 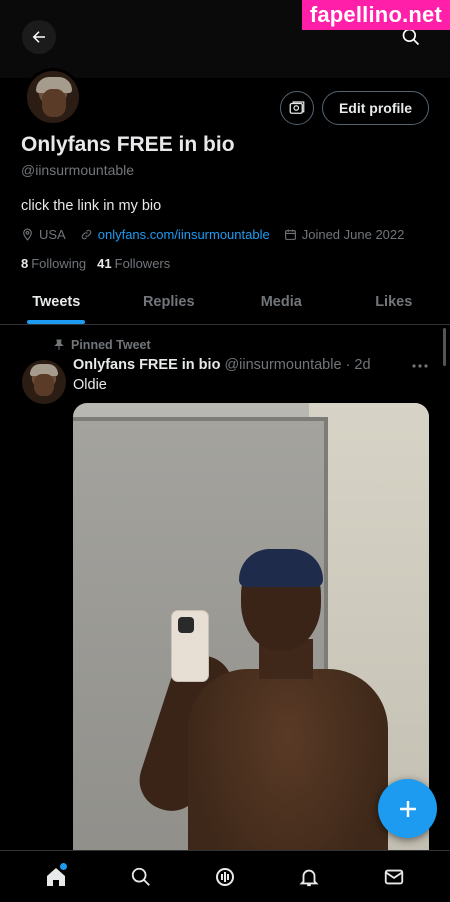 I want to click on edit-profile-button: Edit profile, so click(x=375, y=108).